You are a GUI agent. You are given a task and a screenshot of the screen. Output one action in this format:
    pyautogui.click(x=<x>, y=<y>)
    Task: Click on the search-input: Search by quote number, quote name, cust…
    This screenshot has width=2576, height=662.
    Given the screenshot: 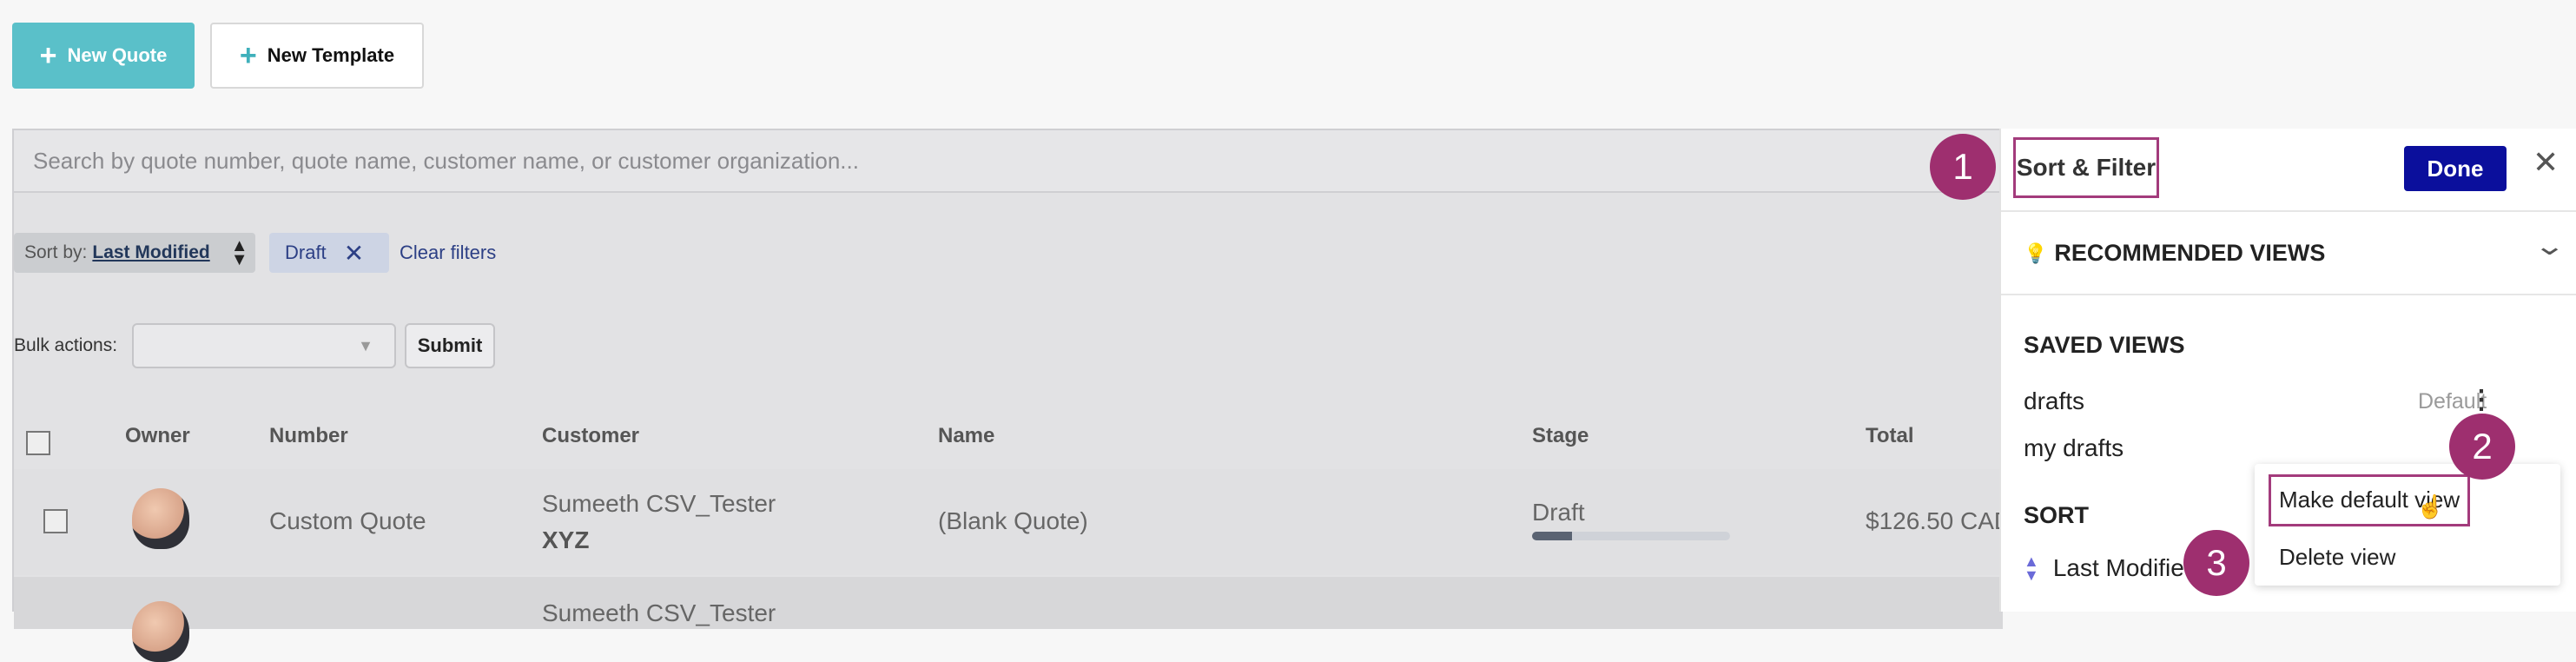 What is the action you would take?
    pyautogui.click(x=1009, y=161)
    